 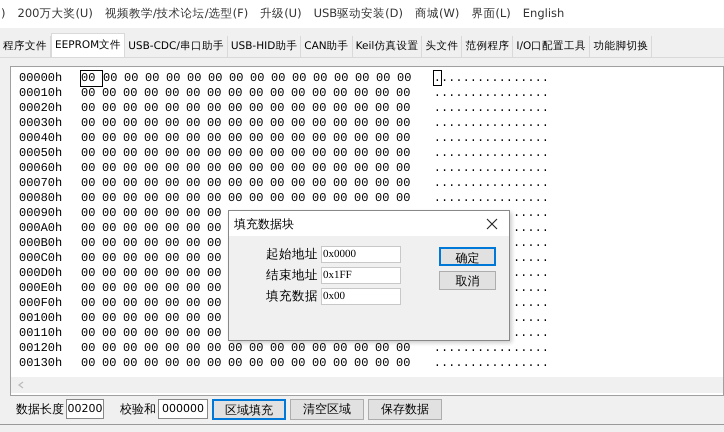 What do you see at coordinates (176, 14) in the screenshot?
I see `menu-item: 视频教学/技术论坛/选型(F)` at bounding box center [176, 14].